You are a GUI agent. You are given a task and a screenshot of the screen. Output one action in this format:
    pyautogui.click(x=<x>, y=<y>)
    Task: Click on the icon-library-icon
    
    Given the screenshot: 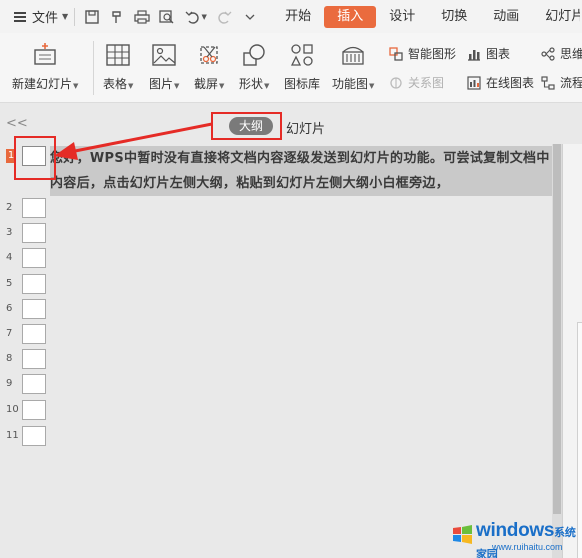 What is the action you would take?
    pyautogui.click(x=302, y=55)
    